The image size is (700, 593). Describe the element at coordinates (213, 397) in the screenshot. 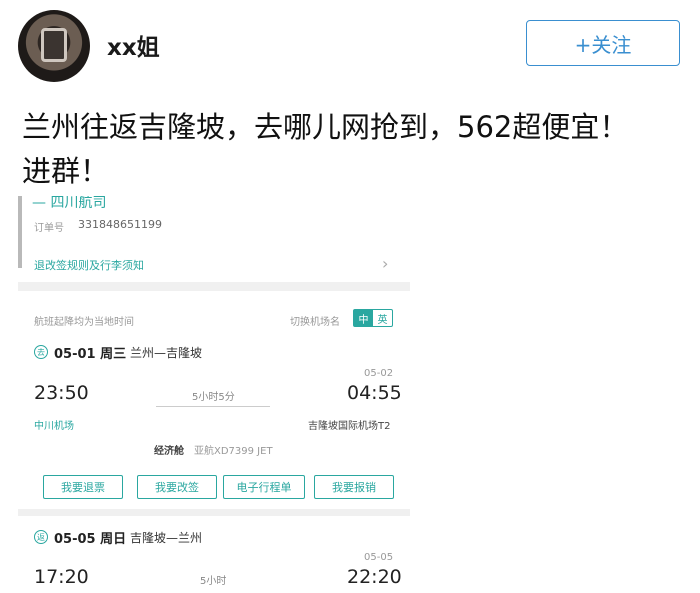

I see `flight-duration: 5小时5分` at that location.